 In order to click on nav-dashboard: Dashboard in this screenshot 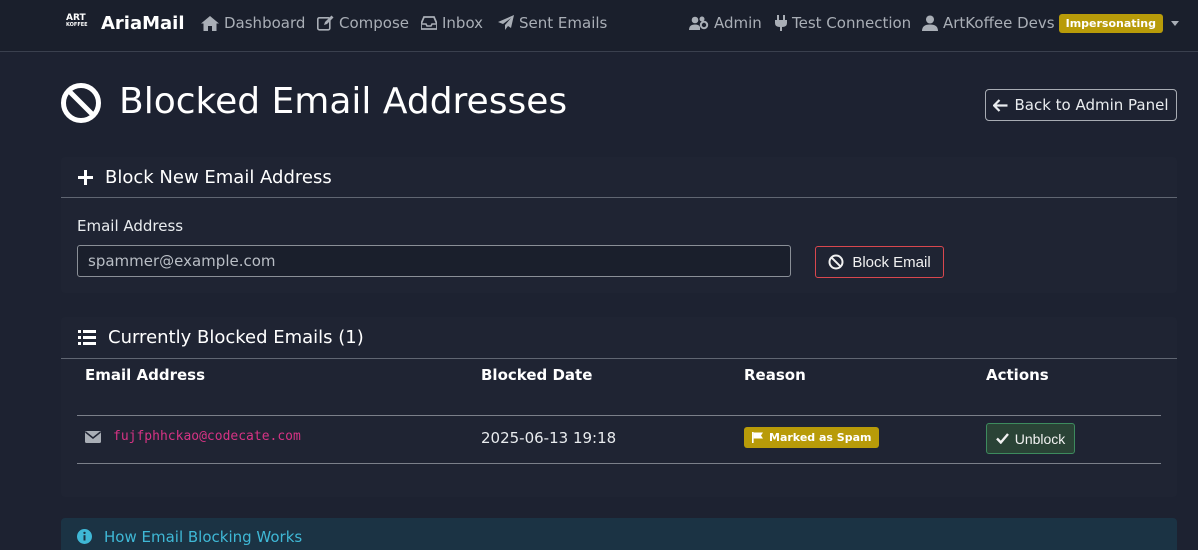, I will do `click(253, 23)`.